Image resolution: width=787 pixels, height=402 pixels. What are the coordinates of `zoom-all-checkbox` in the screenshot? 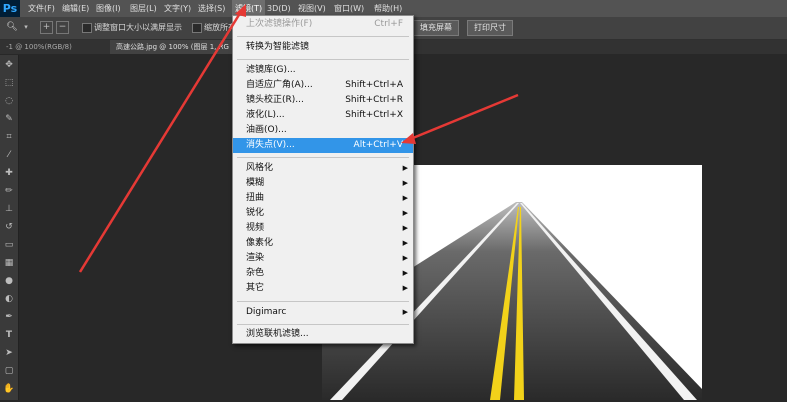 It's located at (197, 28).